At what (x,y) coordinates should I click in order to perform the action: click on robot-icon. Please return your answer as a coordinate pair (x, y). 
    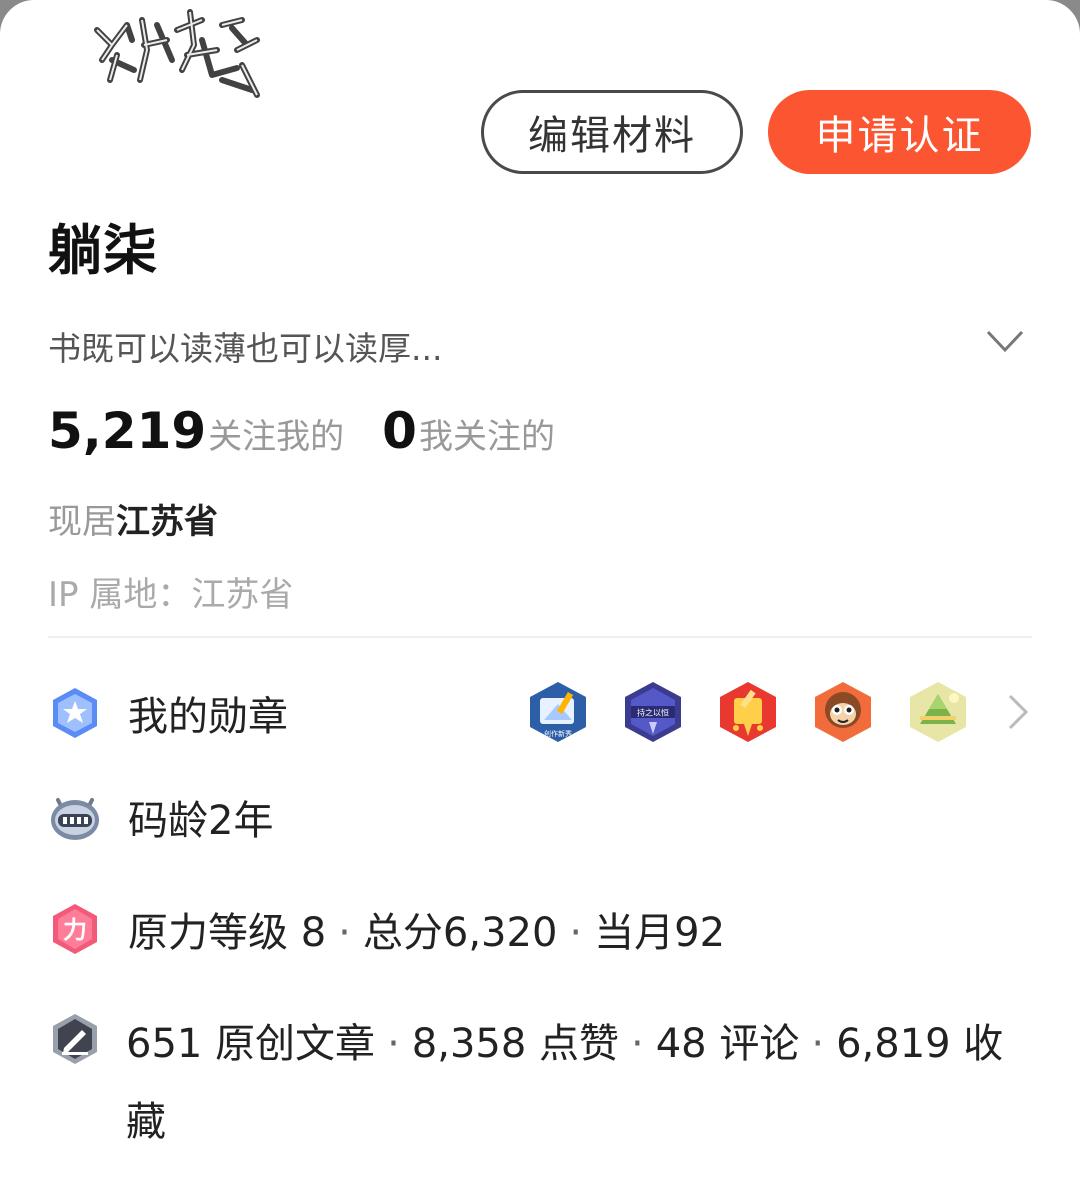
    Looking at the image, I should click on (75, 819).